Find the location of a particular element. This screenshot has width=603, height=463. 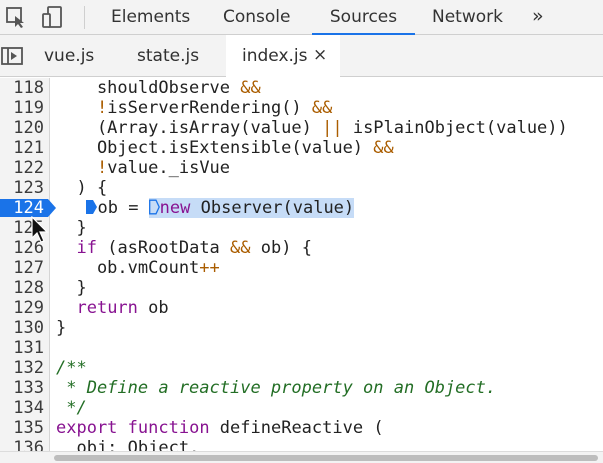

code-line: 129 return ob is located at coordinates (301, 308).